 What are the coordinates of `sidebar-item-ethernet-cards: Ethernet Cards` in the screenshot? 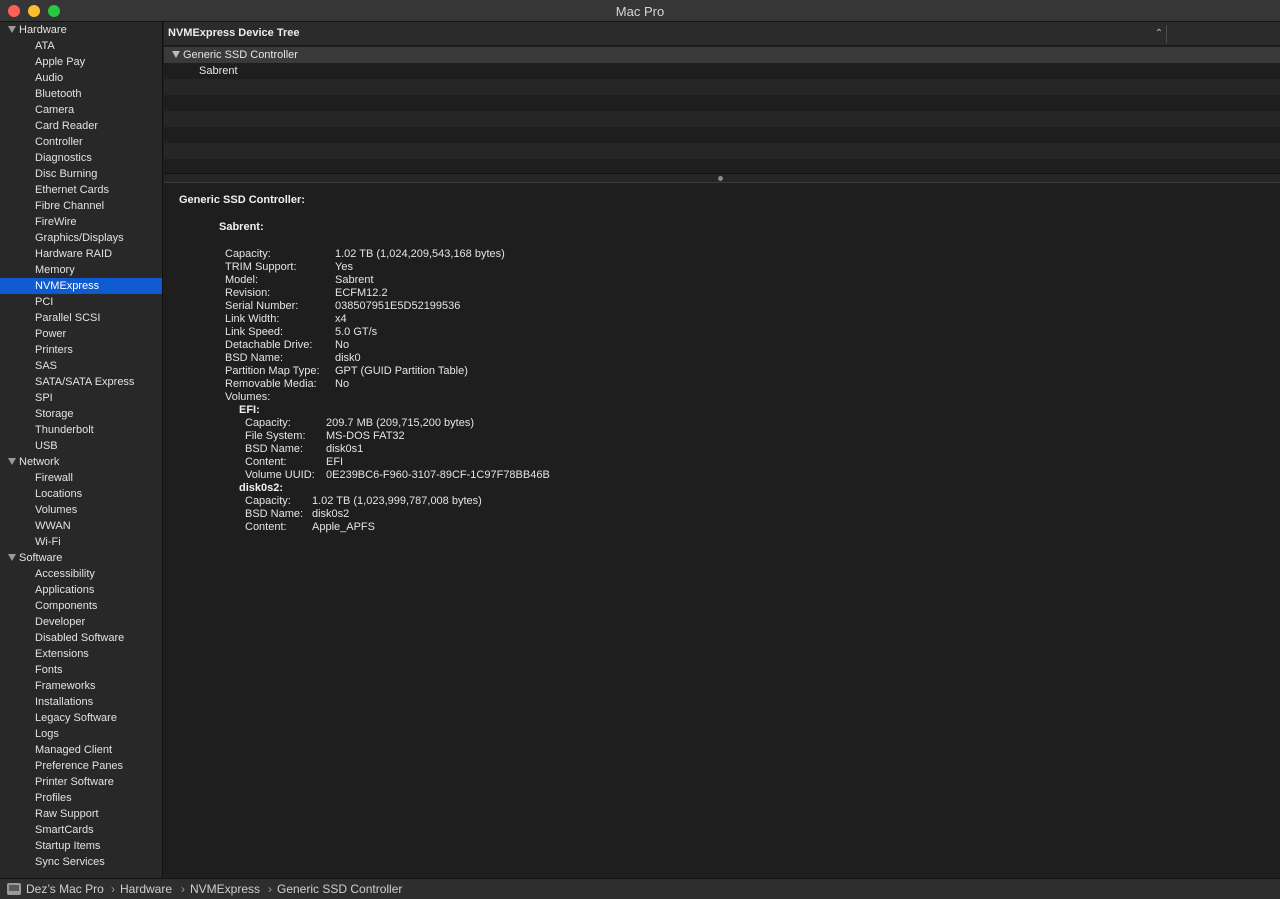 It's located at (81, 190).